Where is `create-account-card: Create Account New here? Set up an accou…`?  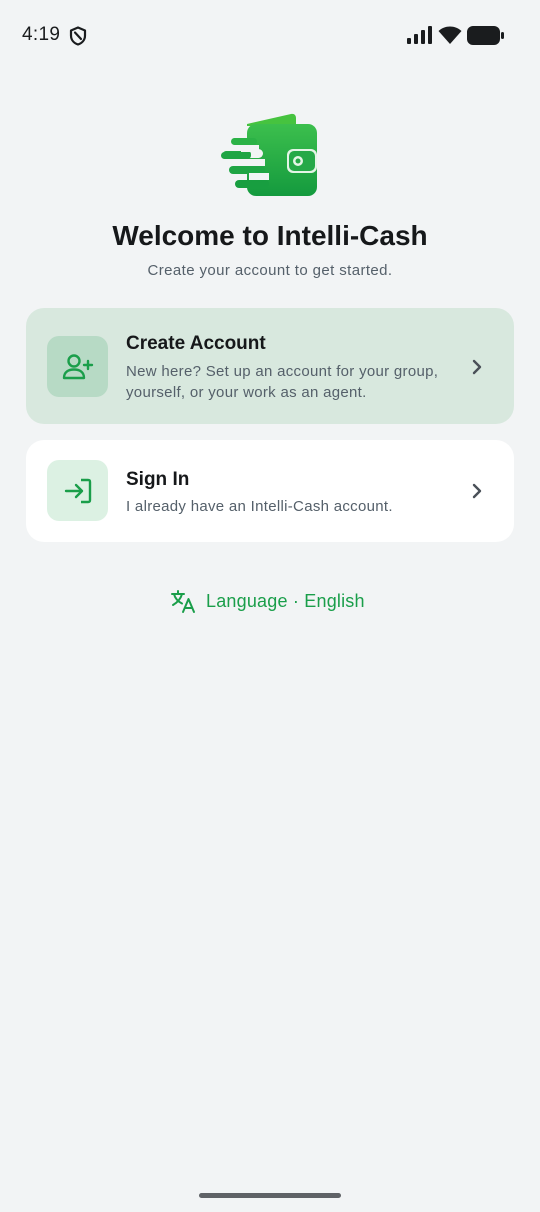 create-account-card: Create Account New here? Set up an accou… is located at coordinates (270, 366).